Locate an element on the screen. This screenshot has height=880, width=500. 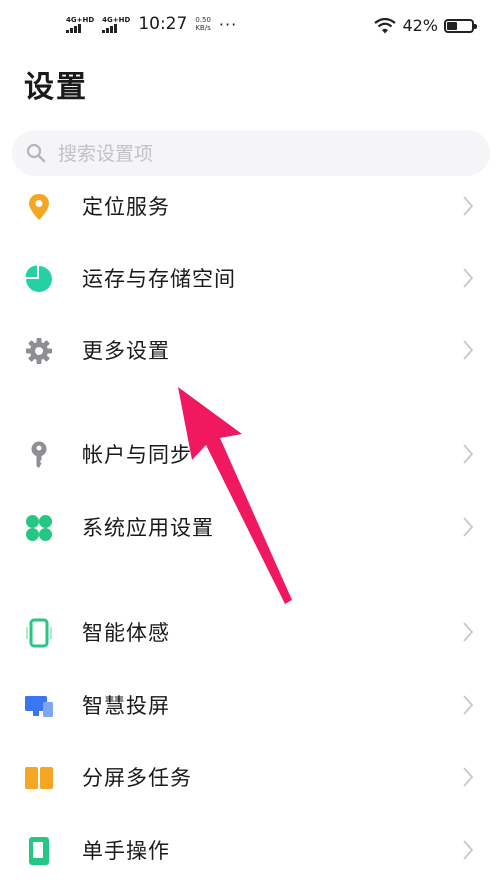
settings-item-label: 分屏多任务 is located at coordinates (137, 778).